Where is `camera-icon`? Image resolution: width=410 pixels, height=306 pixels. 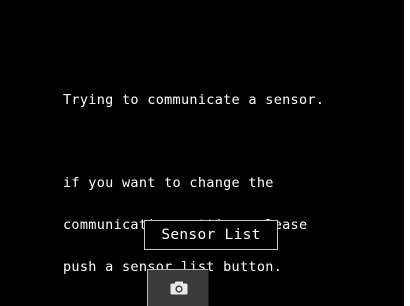 camera-icon is located at coordinates (179, 288).